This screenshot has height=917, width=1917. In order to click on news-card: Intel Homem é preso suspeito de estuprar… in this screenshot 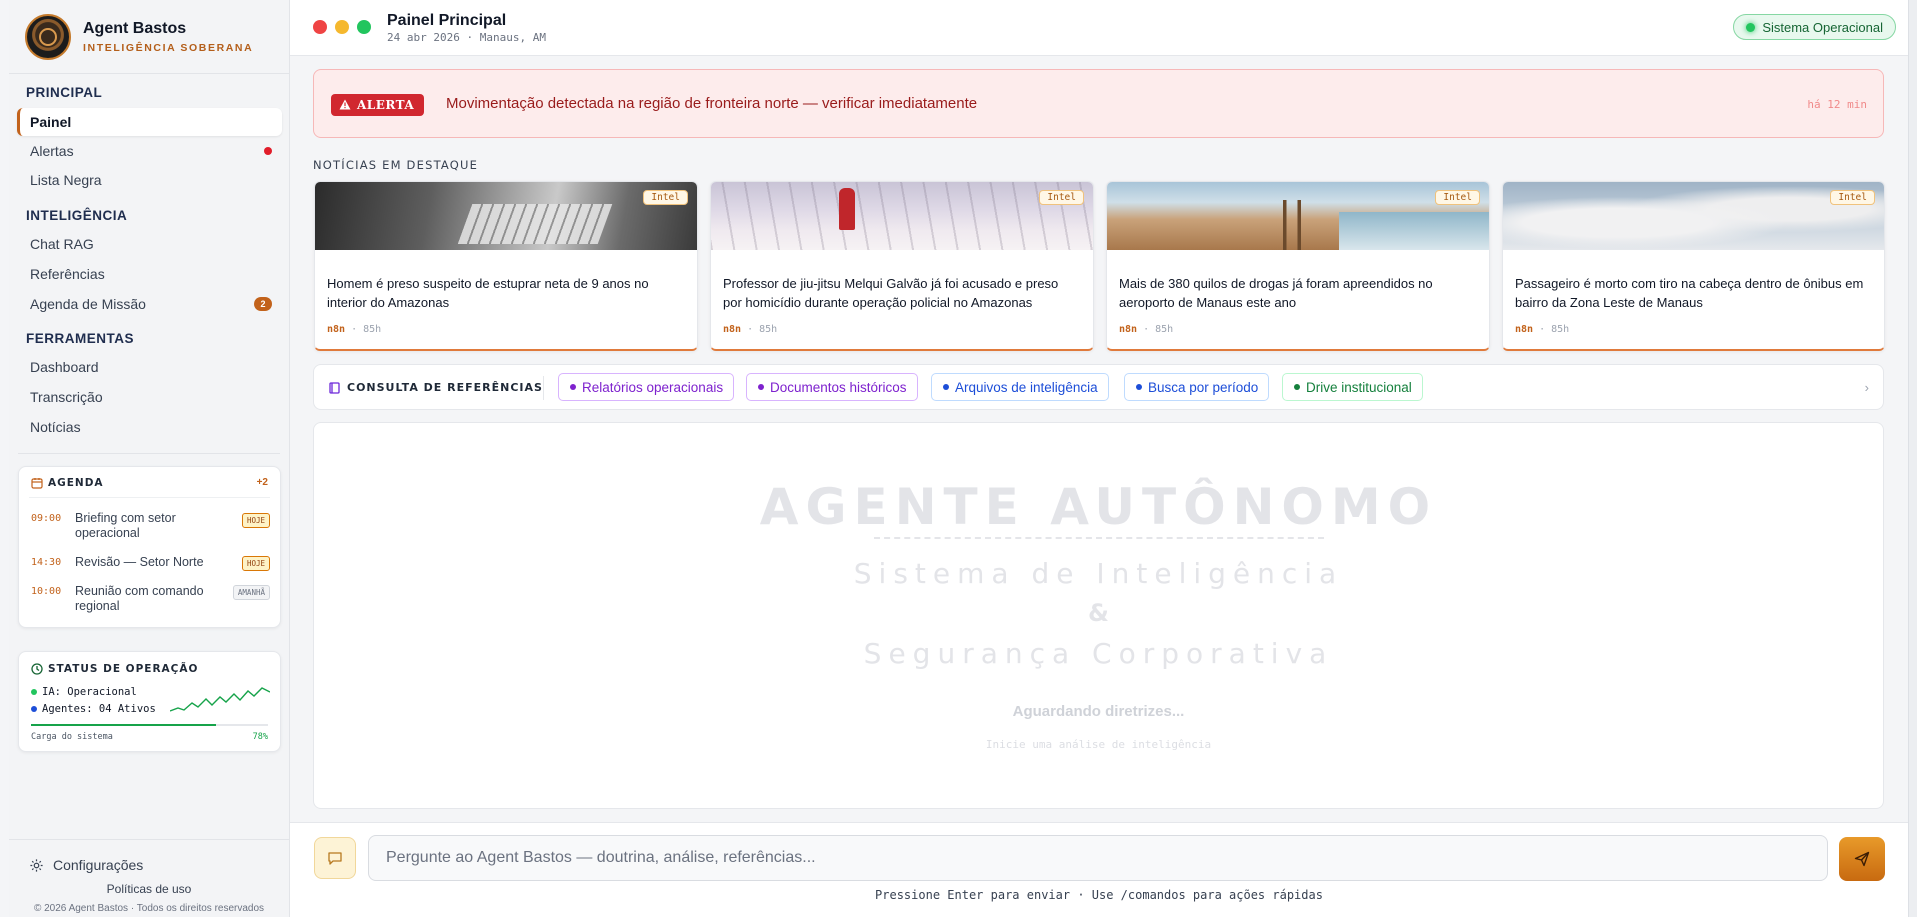, I will do `click(506, 266)`.